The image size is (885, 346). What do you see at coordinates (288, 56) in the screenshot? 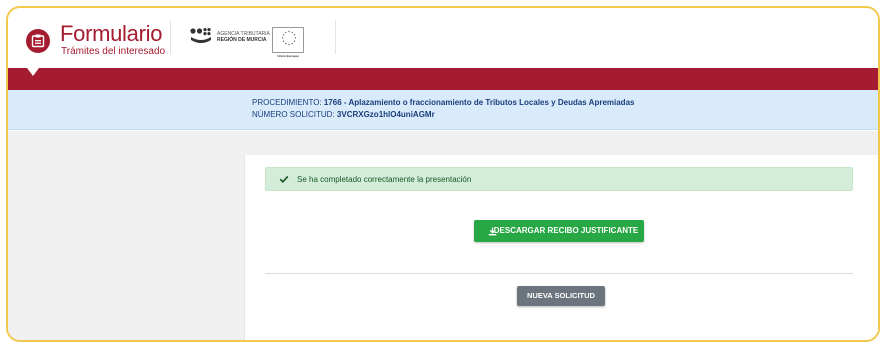
I see `eu-label: Unión Europea` at bounding box center [288, 56].